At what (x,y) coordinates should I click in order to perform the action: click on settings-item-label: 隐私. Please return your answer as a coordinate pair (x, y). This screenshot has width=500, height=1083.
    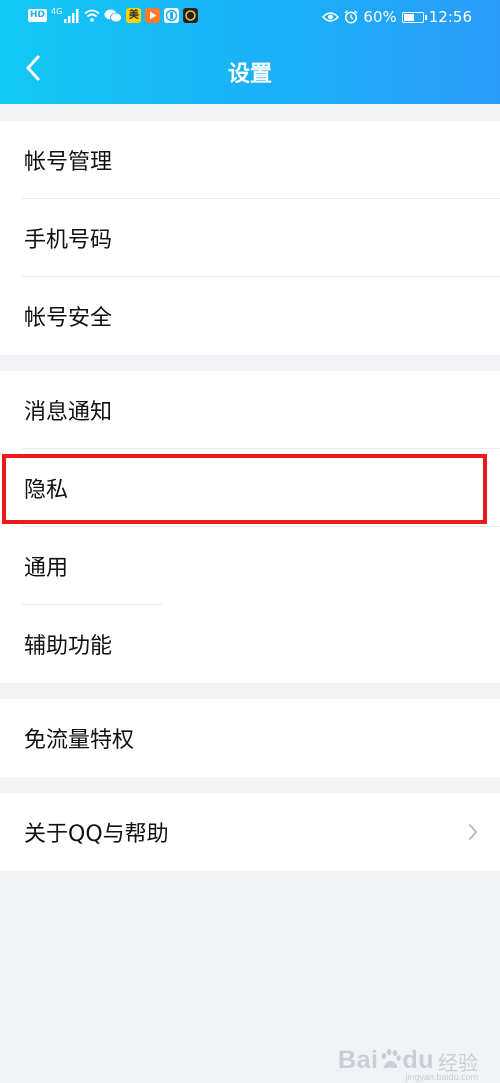
    Looking at the image, I should click on (46, 490).